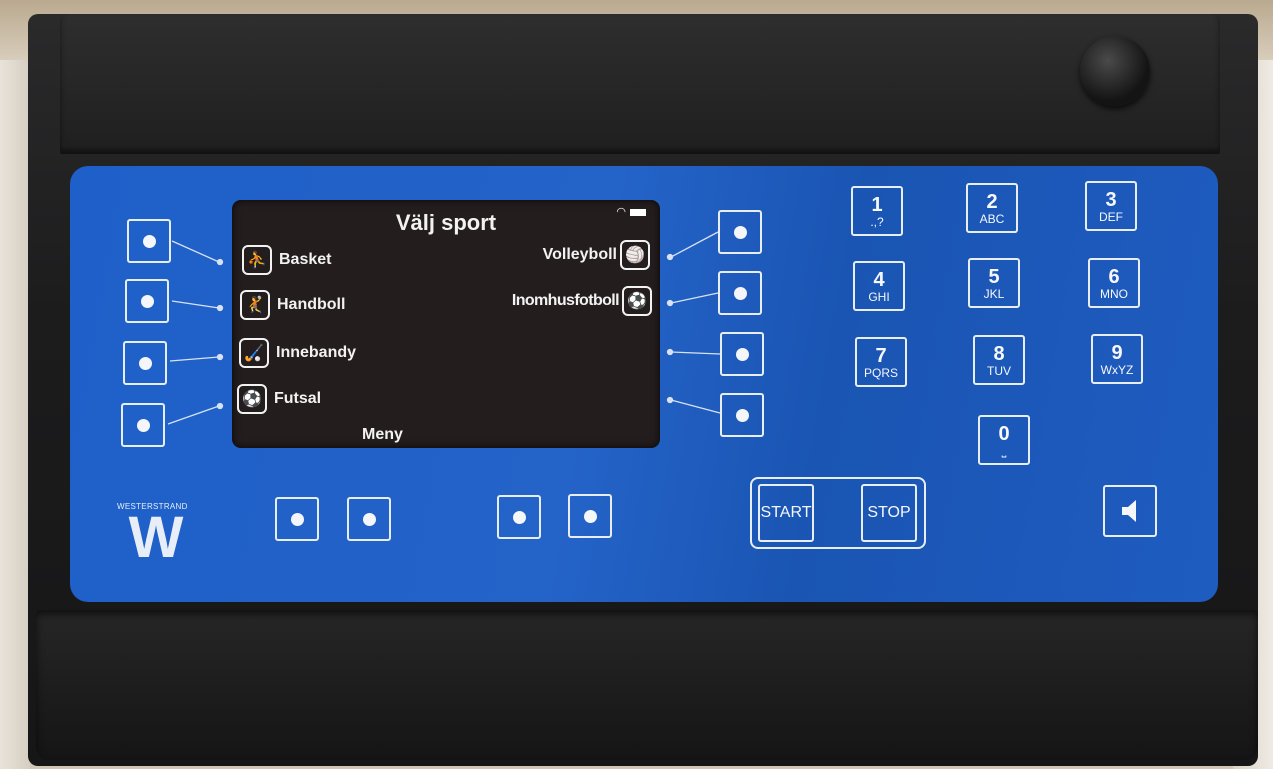 The image size is (1273, 769). I want to click on westerstrand-logo: W, so click(156, 536).